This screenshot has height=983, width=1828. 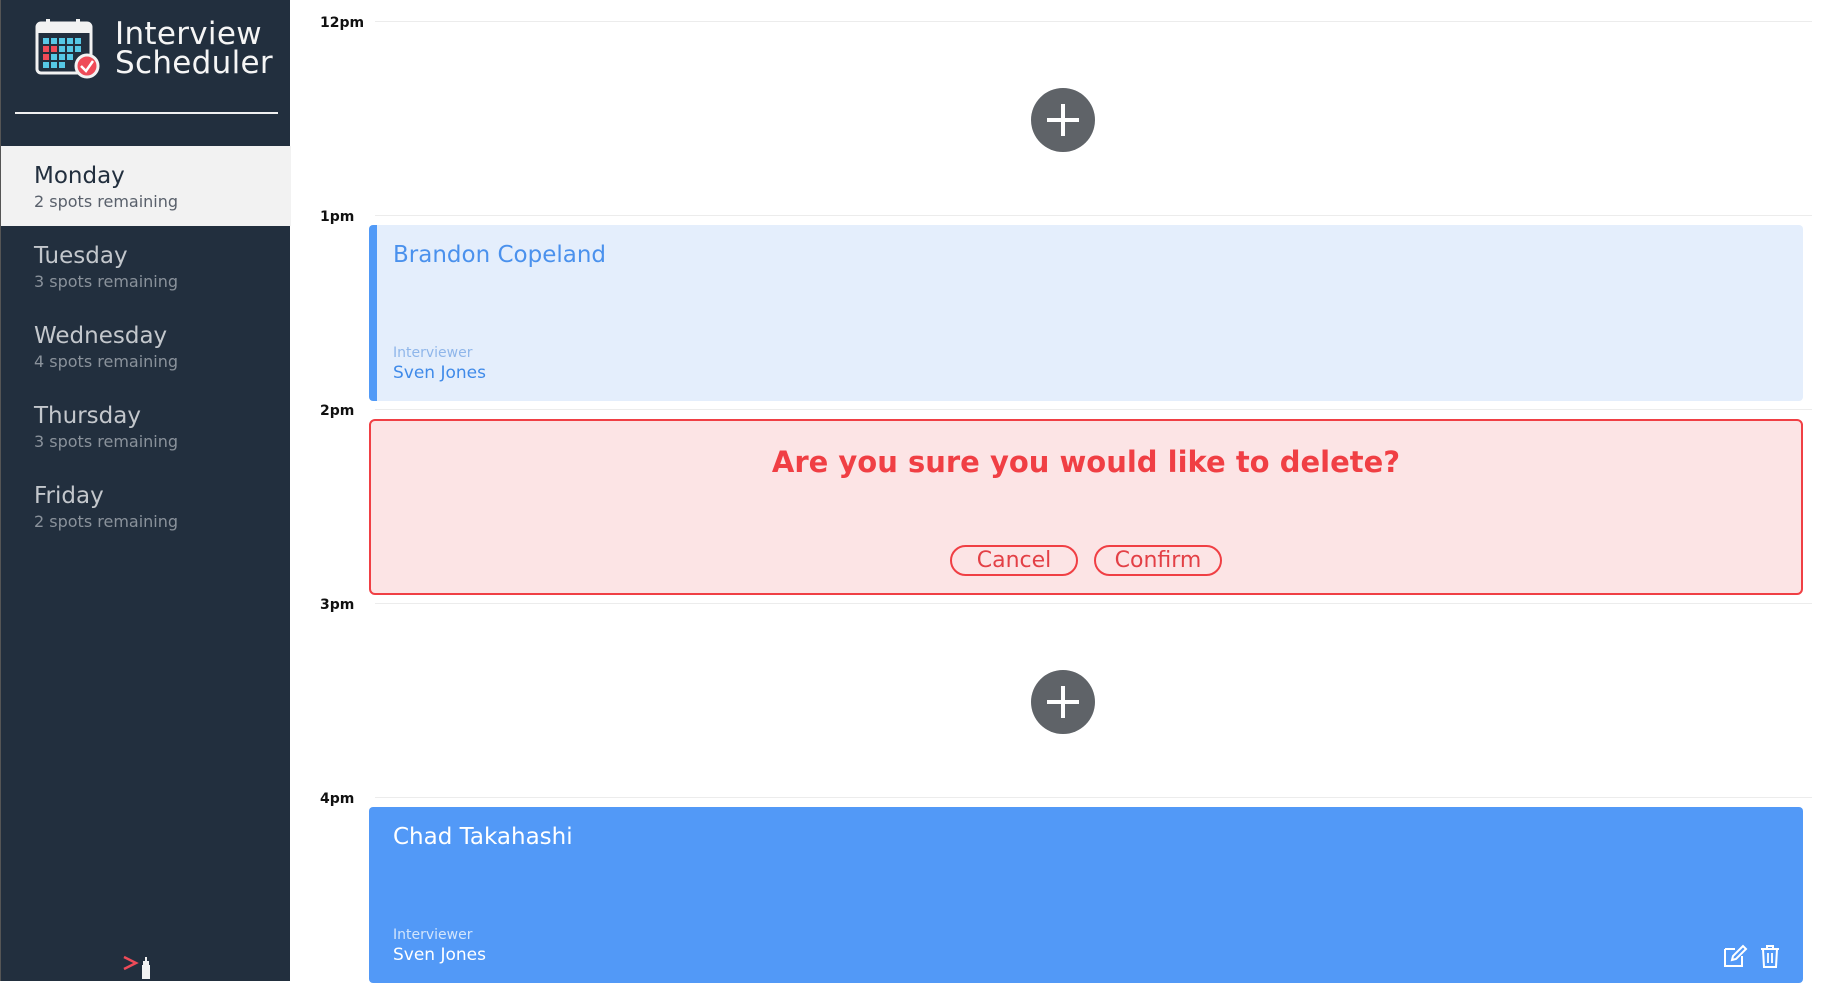 What do you see at coordinates (342, 23) in the screenshot?
I see `slot-time: 12pm` at bounding box center [342, 23].